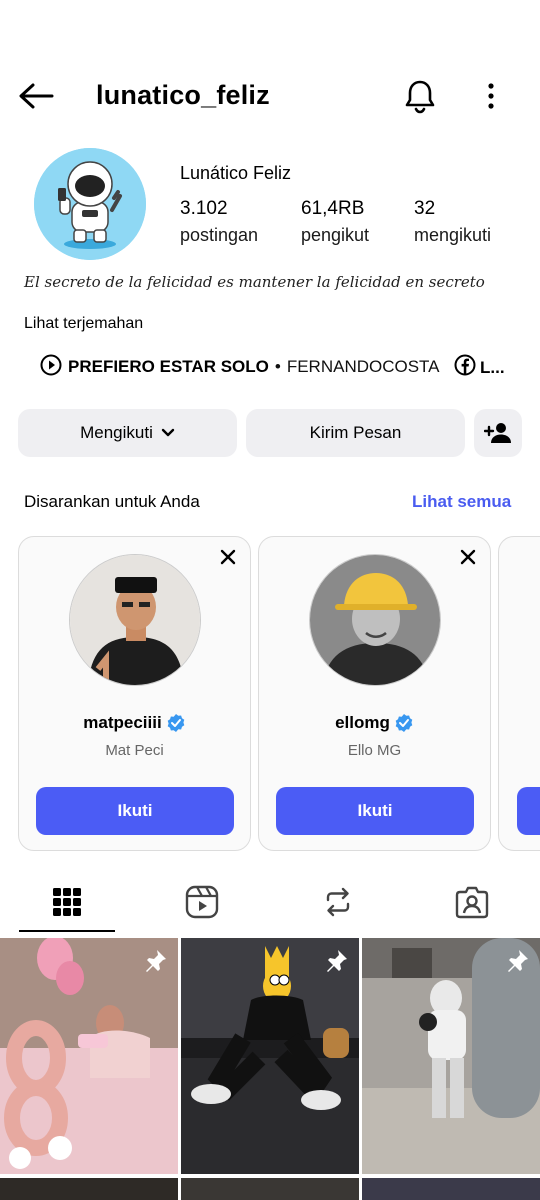 The height and width of the screenshot is (1200, 540). Describe the element at coordinates (374, 750) in the screenshot. I see `suggestion-name: Ello MG` at that location.